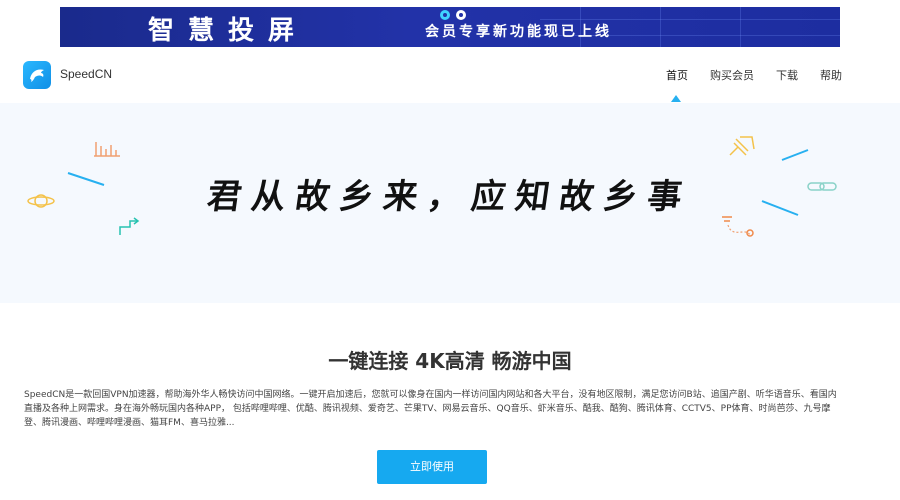 The width and height of the screenshot is (900, 500). What do you see at coordinates (449, 197) in the screenshot?
I see `hero-poem: 君从故乡来，应知故乡事` at bounding box center [449, 197].